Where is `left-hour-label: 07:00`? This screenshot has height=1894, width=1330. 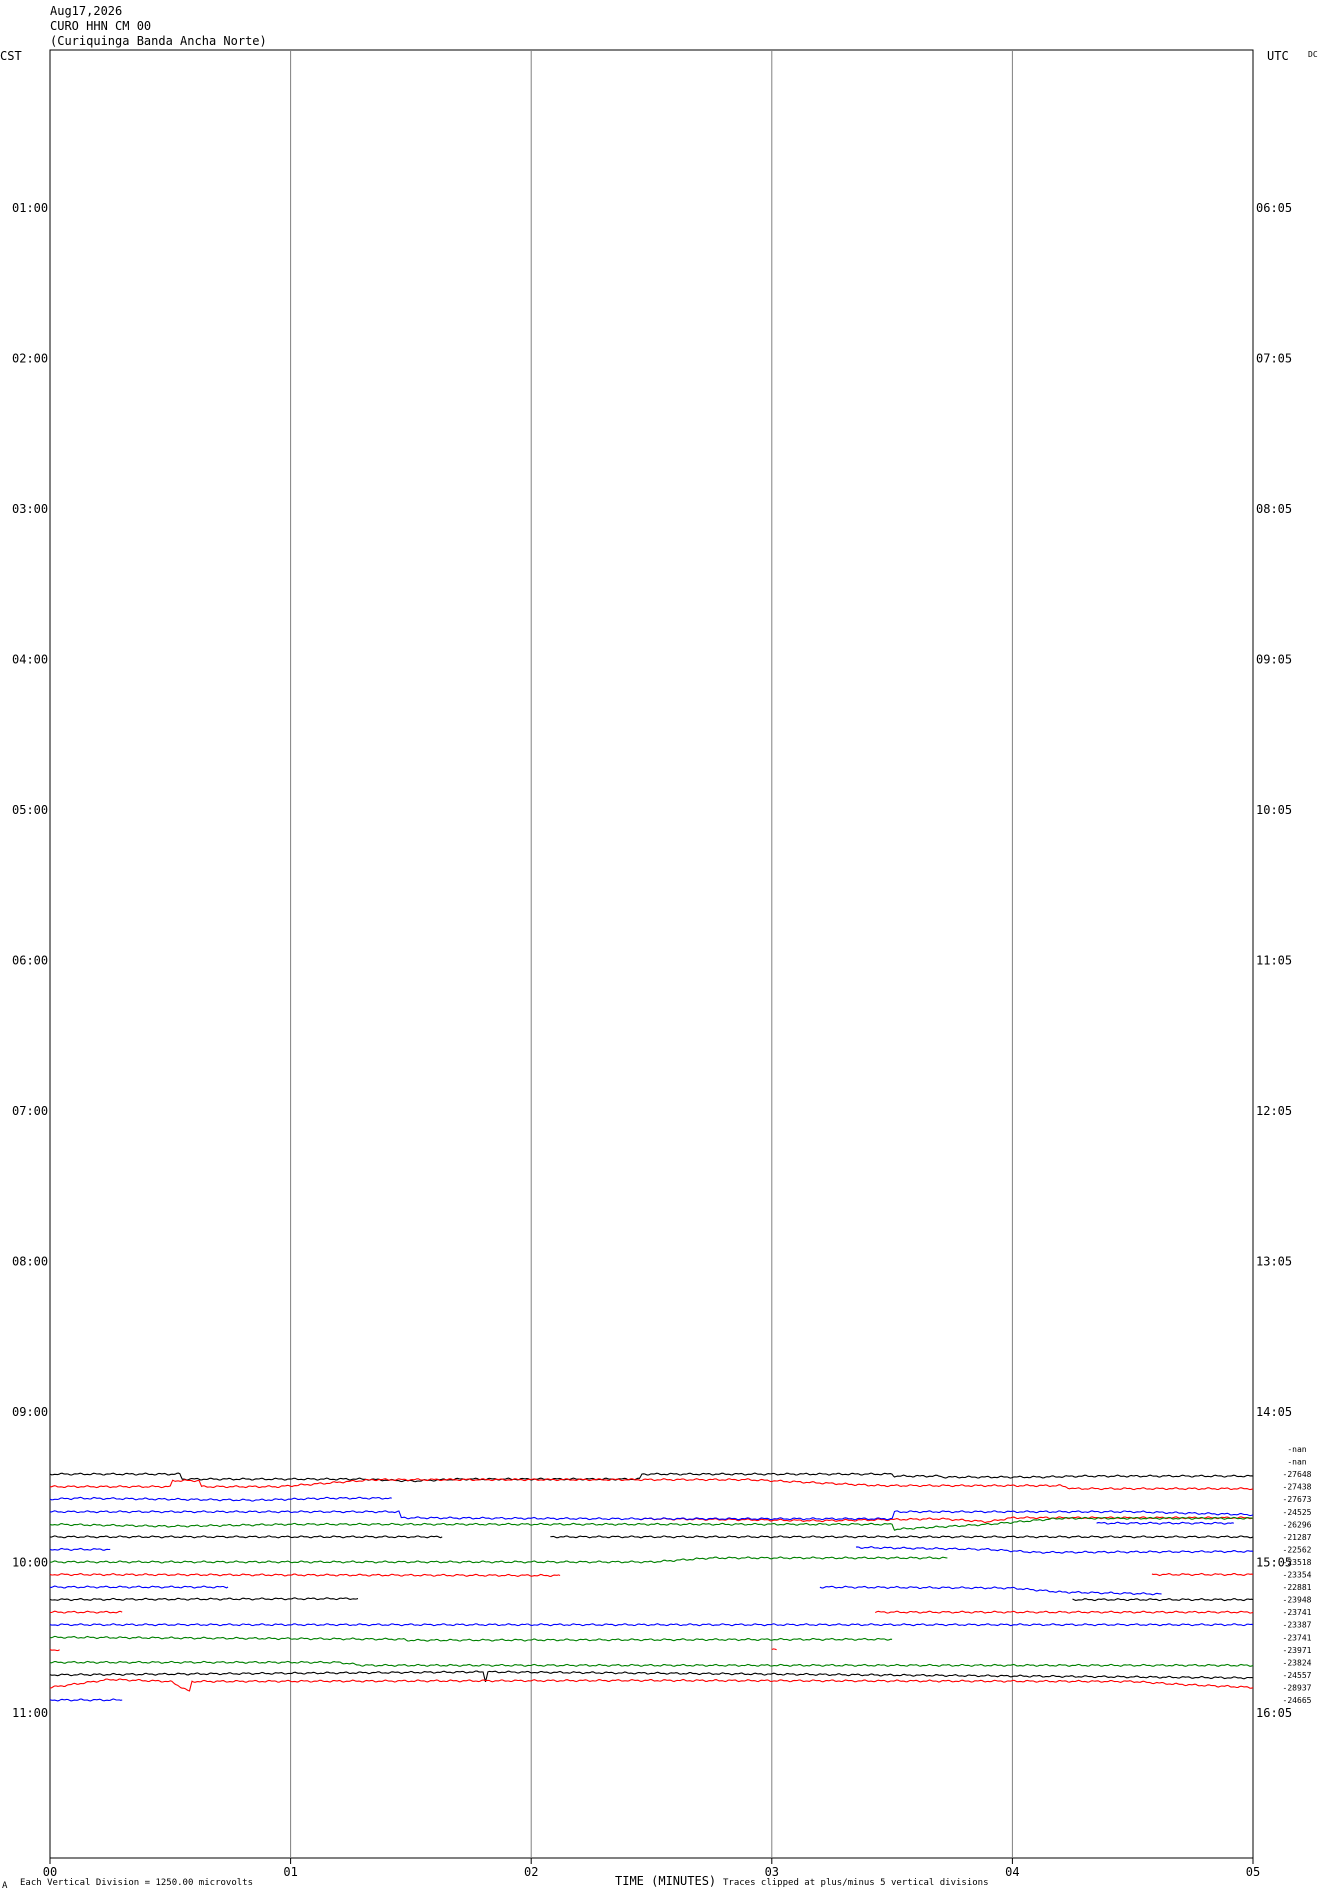
left-hour-label: 07:00 is located at coordinates (30, 1111).